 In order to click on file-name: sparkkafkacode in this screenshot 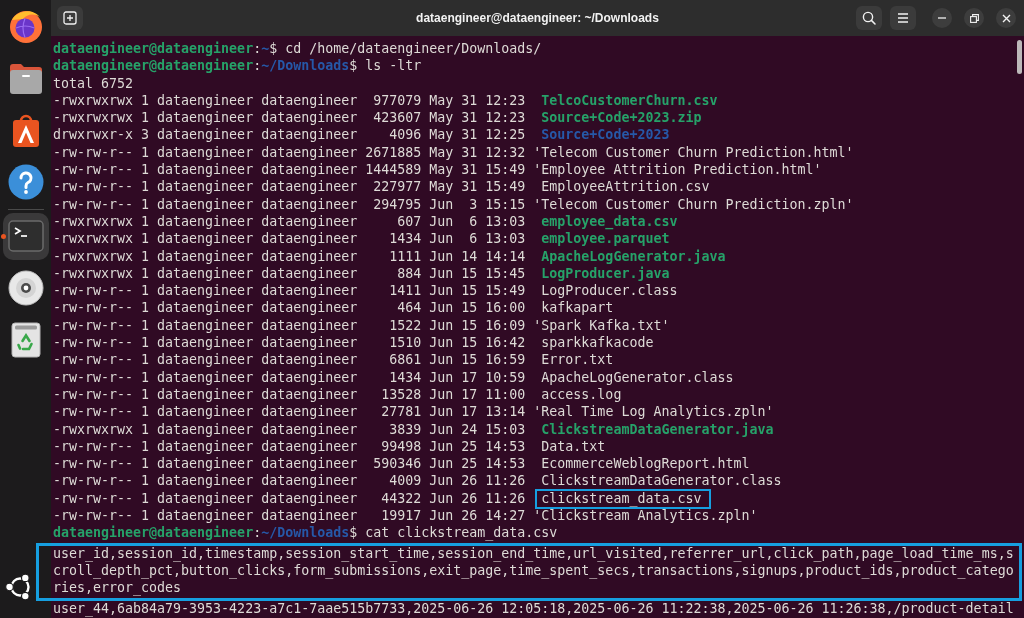, I will do `click(597, 343)`.